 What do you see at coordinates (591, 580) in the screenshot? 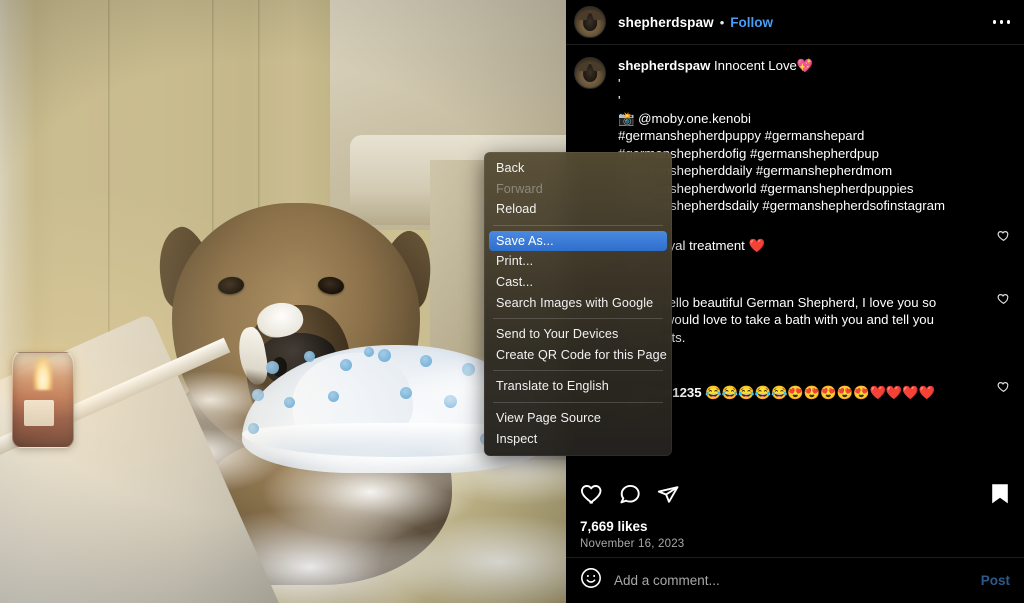
I see `emoji-smiley-icon` at bounding box center [591, 580].